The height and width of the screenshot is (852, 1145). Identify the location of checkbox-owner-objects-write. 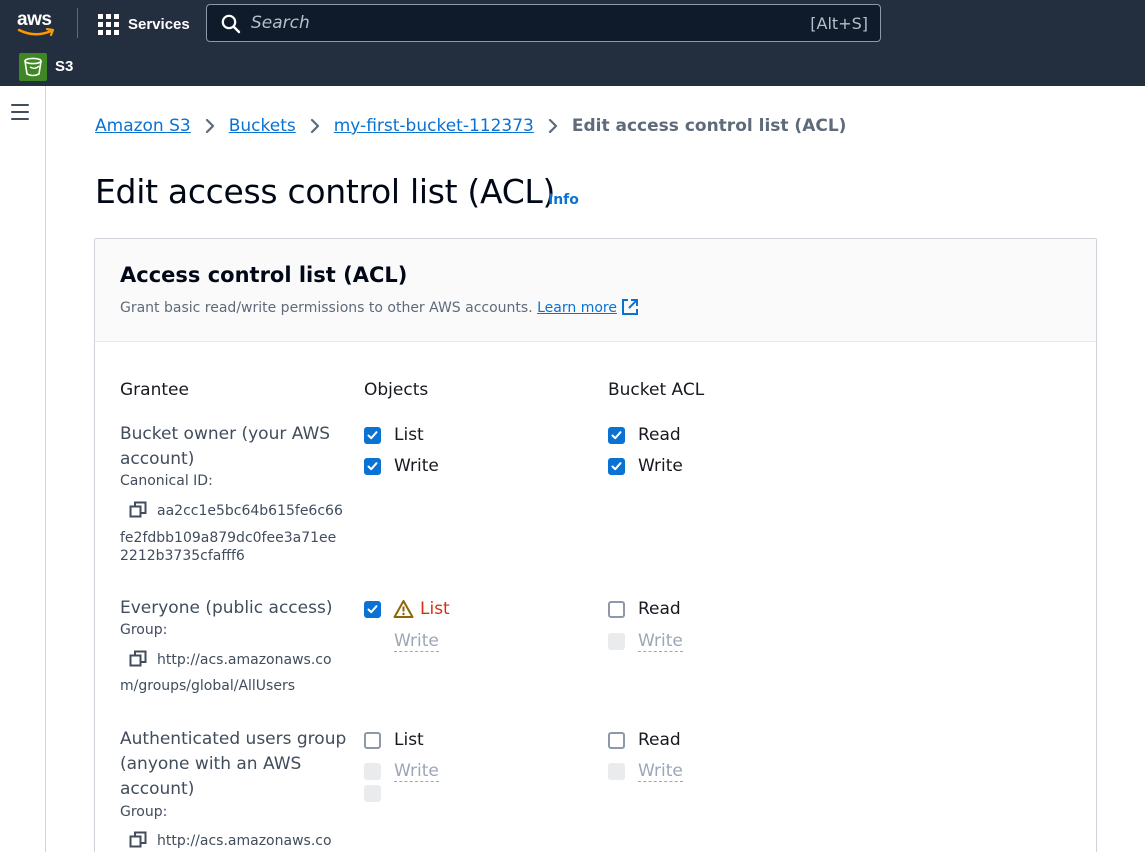
(372, 466).